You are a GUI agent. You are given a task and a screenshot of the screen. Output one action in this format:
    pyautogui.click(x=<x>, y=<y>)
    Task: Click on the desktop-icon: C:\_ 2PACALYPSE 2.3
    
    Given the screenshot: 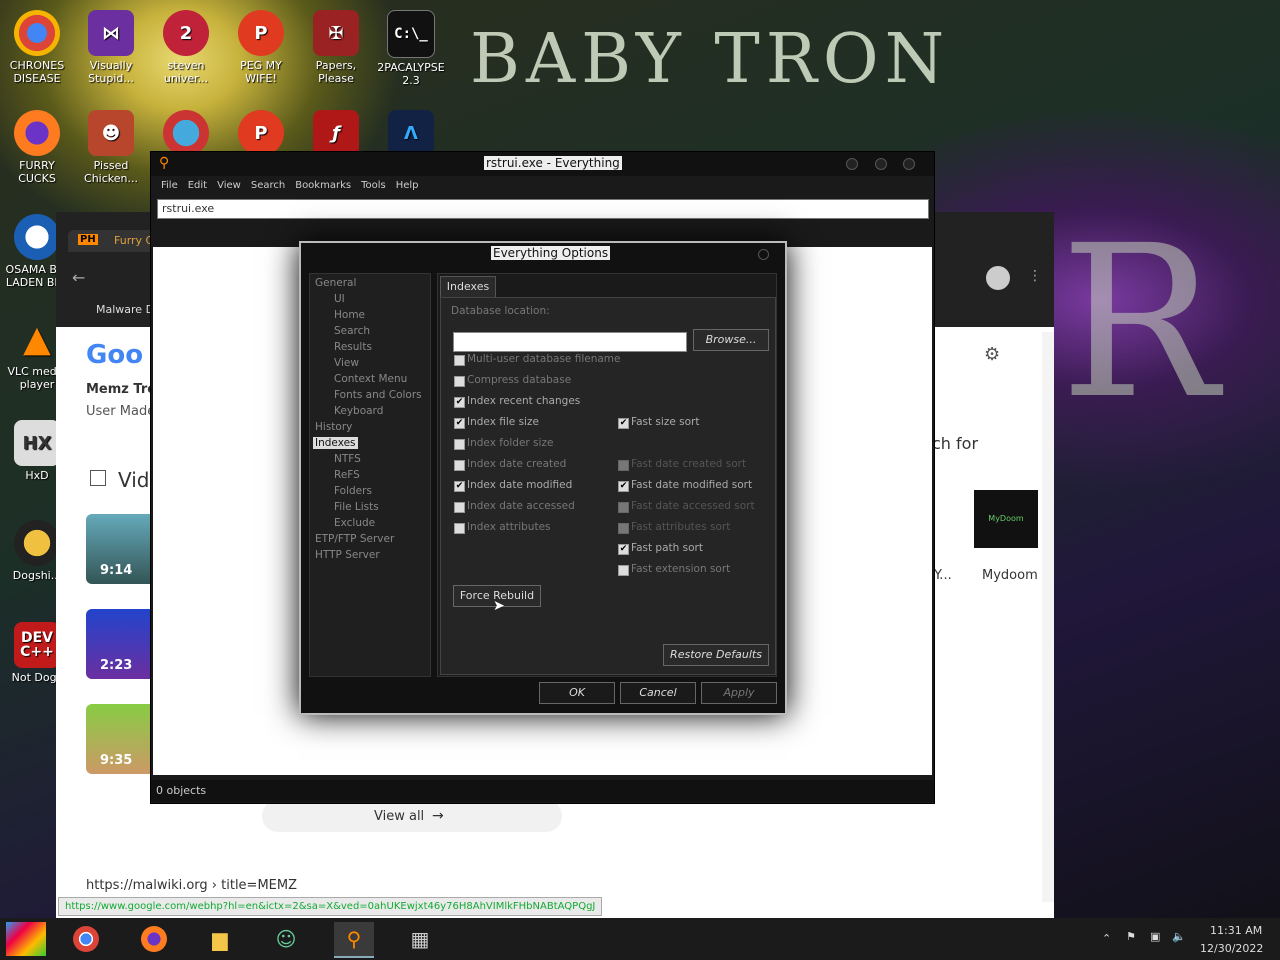 What is the action you would take?
    pyautogui.click(x=411, y=48)
    